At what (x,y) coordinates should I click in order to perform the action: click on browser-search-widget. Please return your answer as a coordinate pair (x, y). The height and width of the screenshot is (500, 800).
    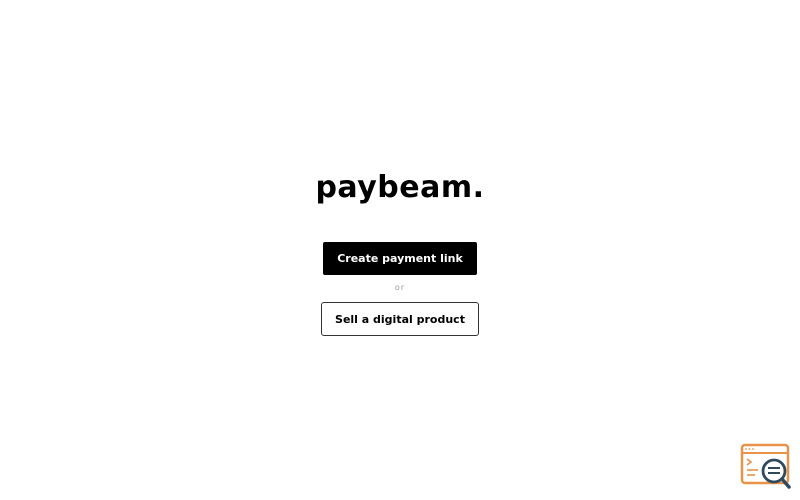
    Looking at the image, I should click on (766, 467).